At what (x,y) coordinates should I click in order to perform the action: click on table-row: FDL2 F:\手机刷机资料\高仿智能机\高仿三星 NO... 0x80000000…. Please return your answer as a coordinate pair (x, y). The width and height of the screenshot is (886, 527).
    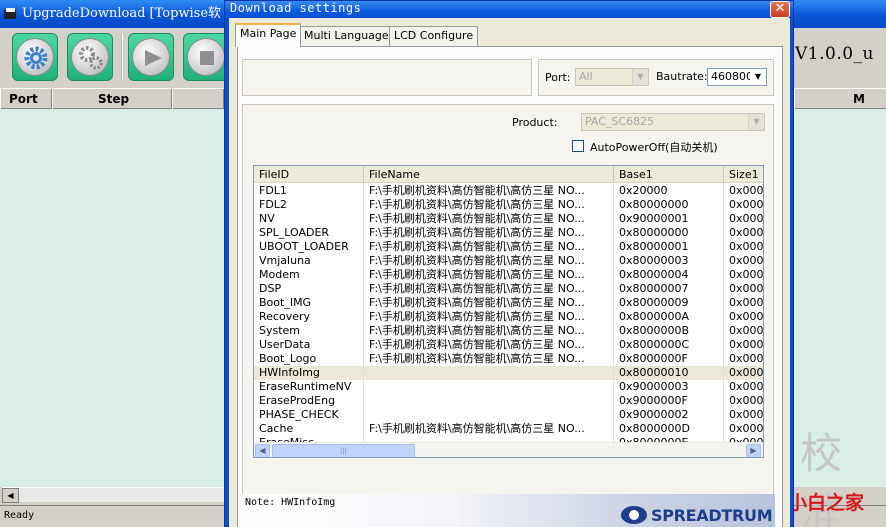
    Looking at the image, I should click on (508, 205).